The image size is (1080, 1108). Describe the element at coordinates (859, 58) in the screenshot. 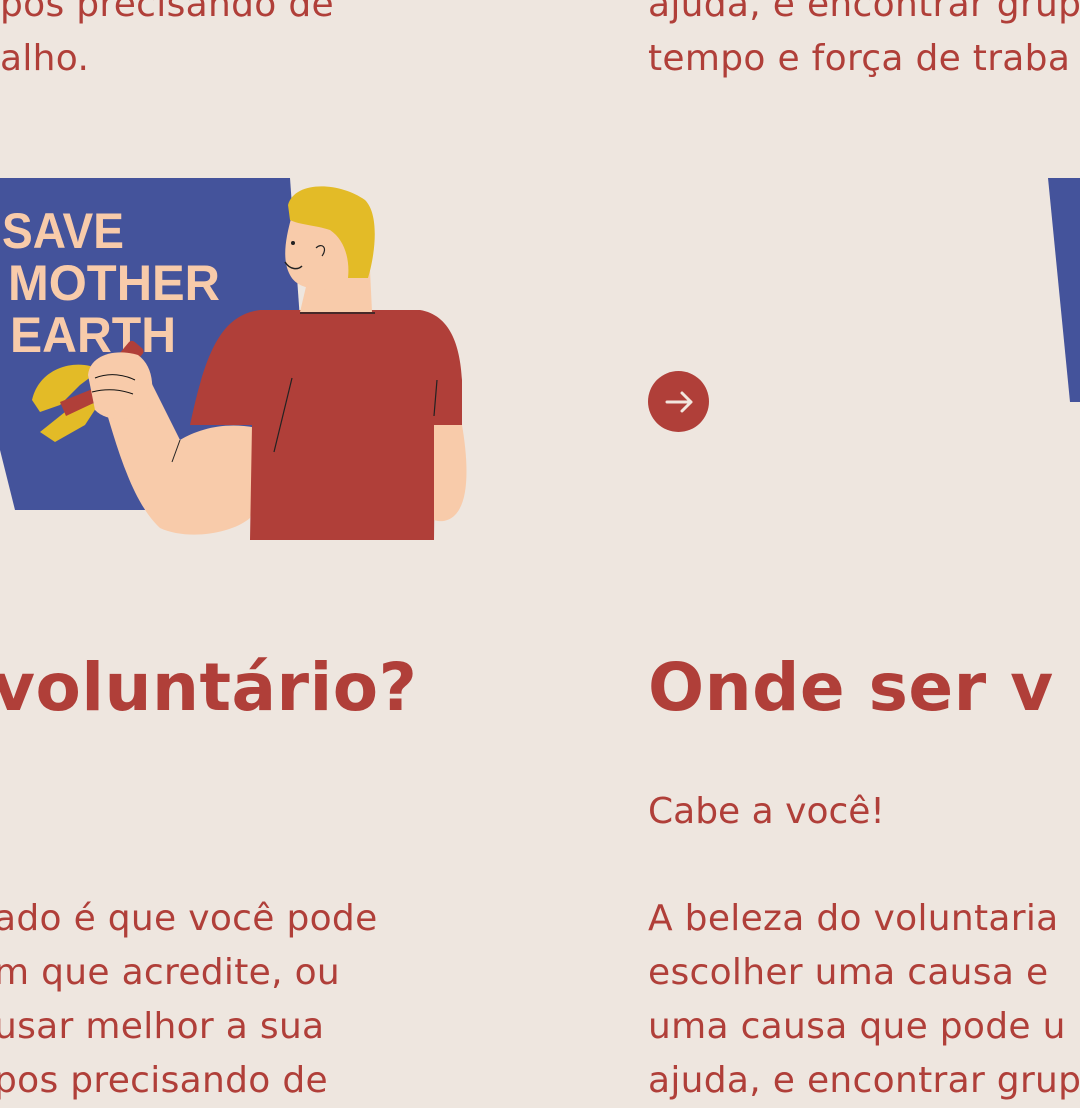

I see `right-top-line-2: tempo e força de traba` at that location.